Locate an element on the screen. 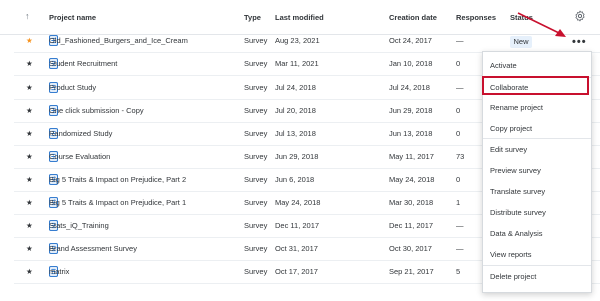  last-modified: Jul 13, 2018 is located at coordinates (295, 133).